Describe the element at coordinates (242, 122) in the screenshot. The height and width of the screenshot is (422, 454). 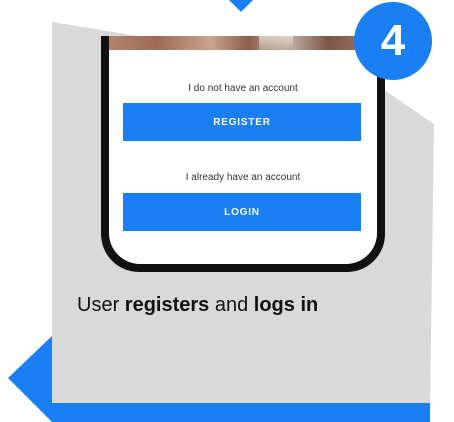
I see `register-button: REGISTER` at that location.